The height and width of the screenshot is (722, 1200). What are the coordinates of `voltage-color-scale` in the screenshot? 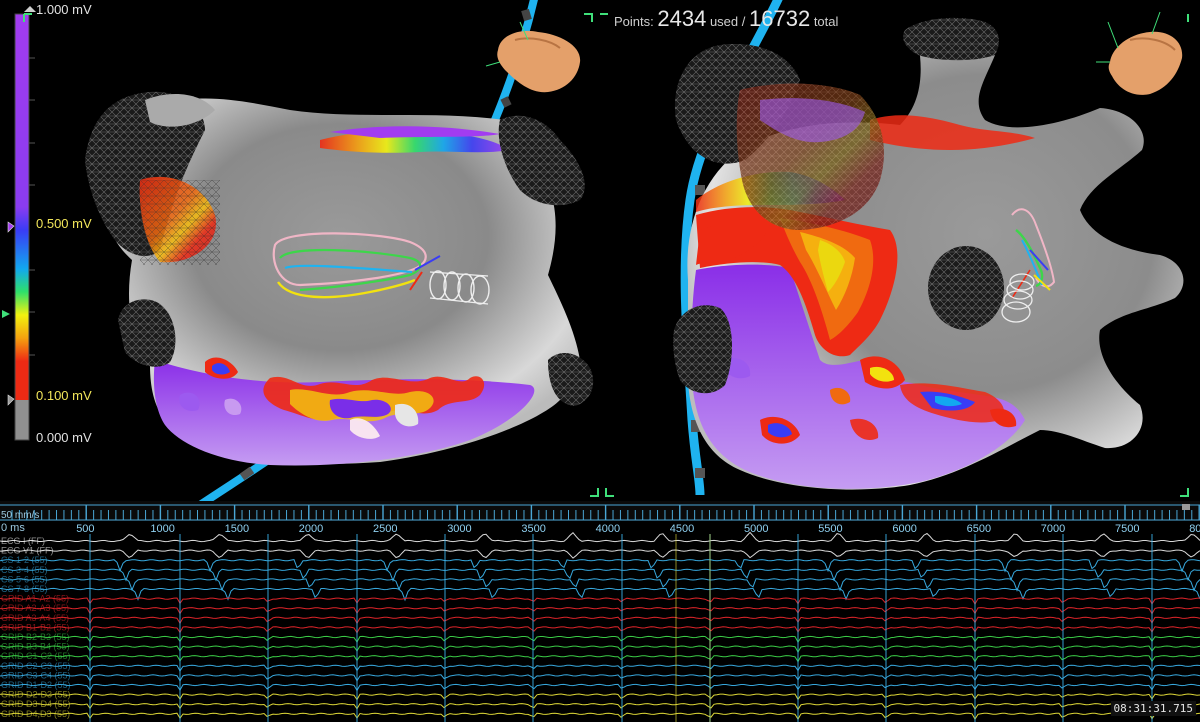 It's located at (19, 223).